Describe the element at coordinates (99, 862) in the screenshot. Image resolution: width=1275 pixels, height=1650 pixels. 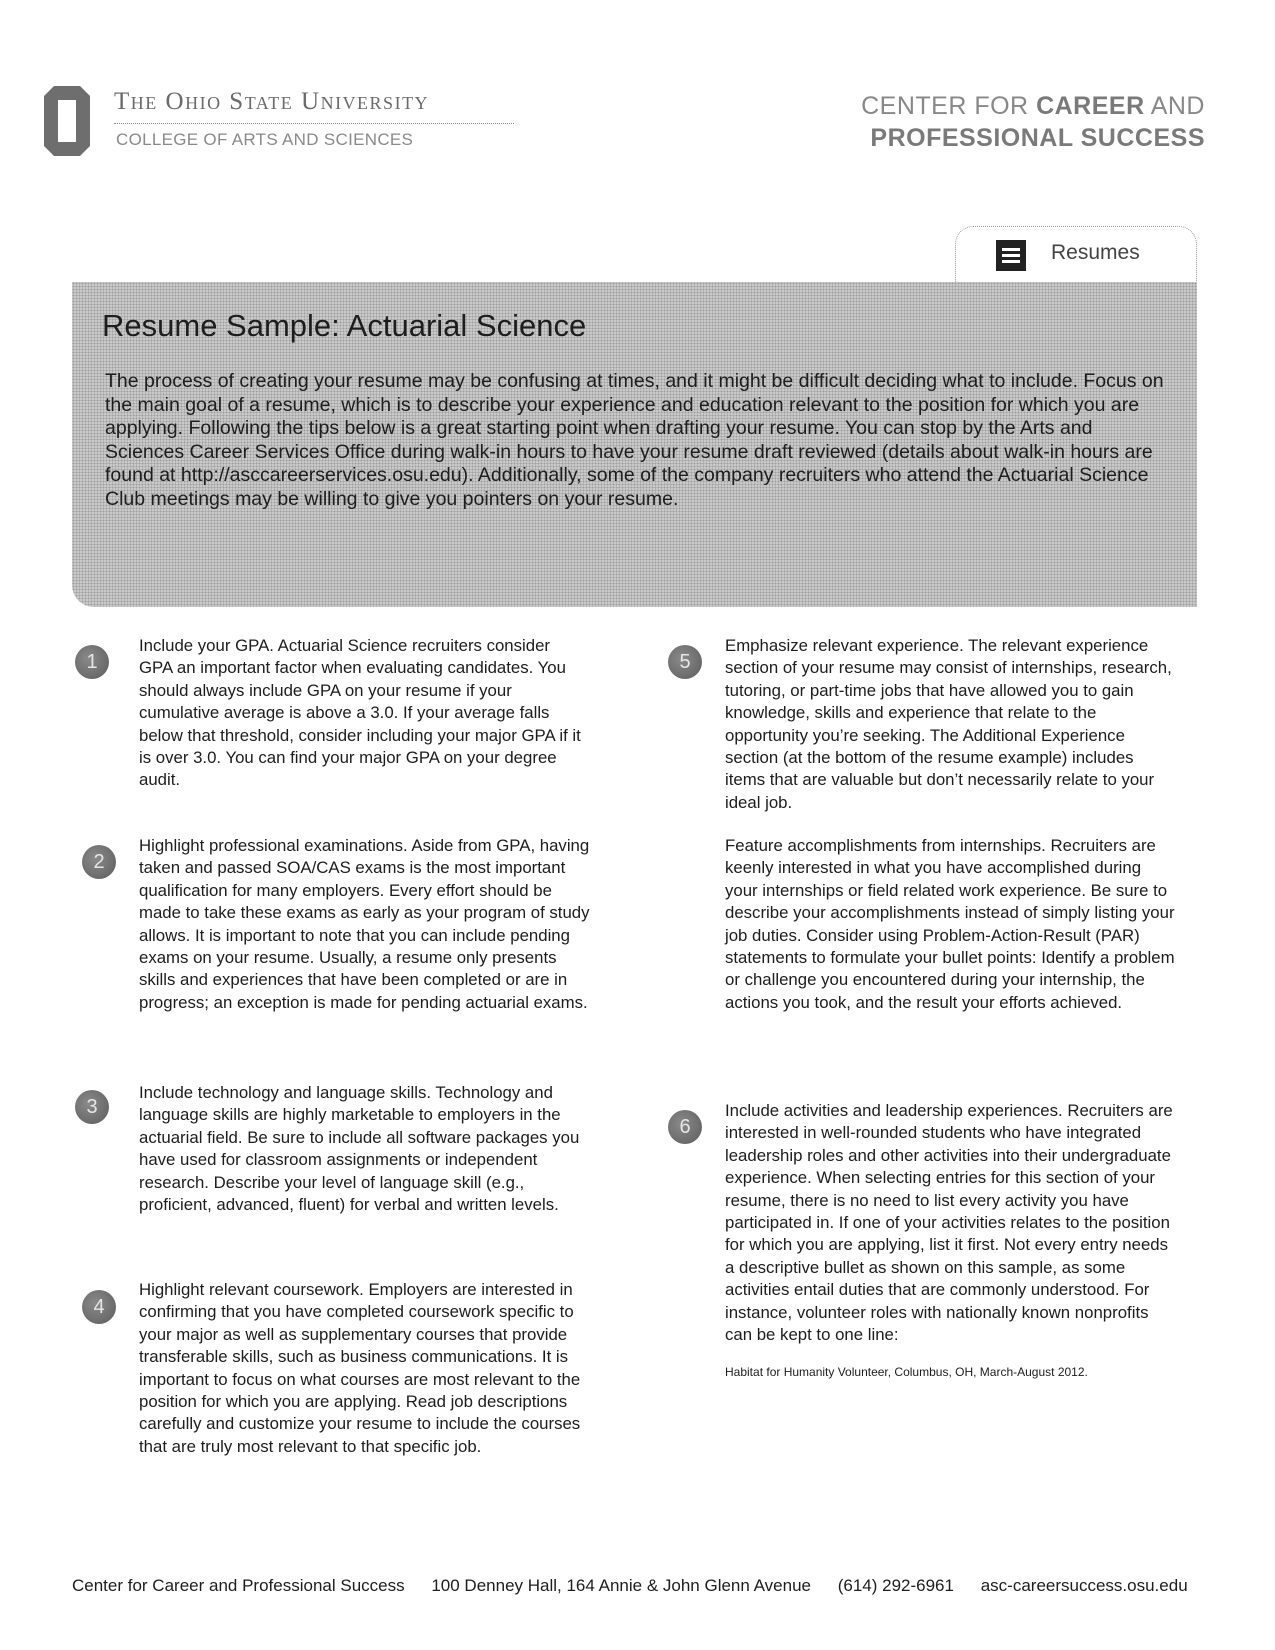
I see `tip-number-badge: 2` at that location.